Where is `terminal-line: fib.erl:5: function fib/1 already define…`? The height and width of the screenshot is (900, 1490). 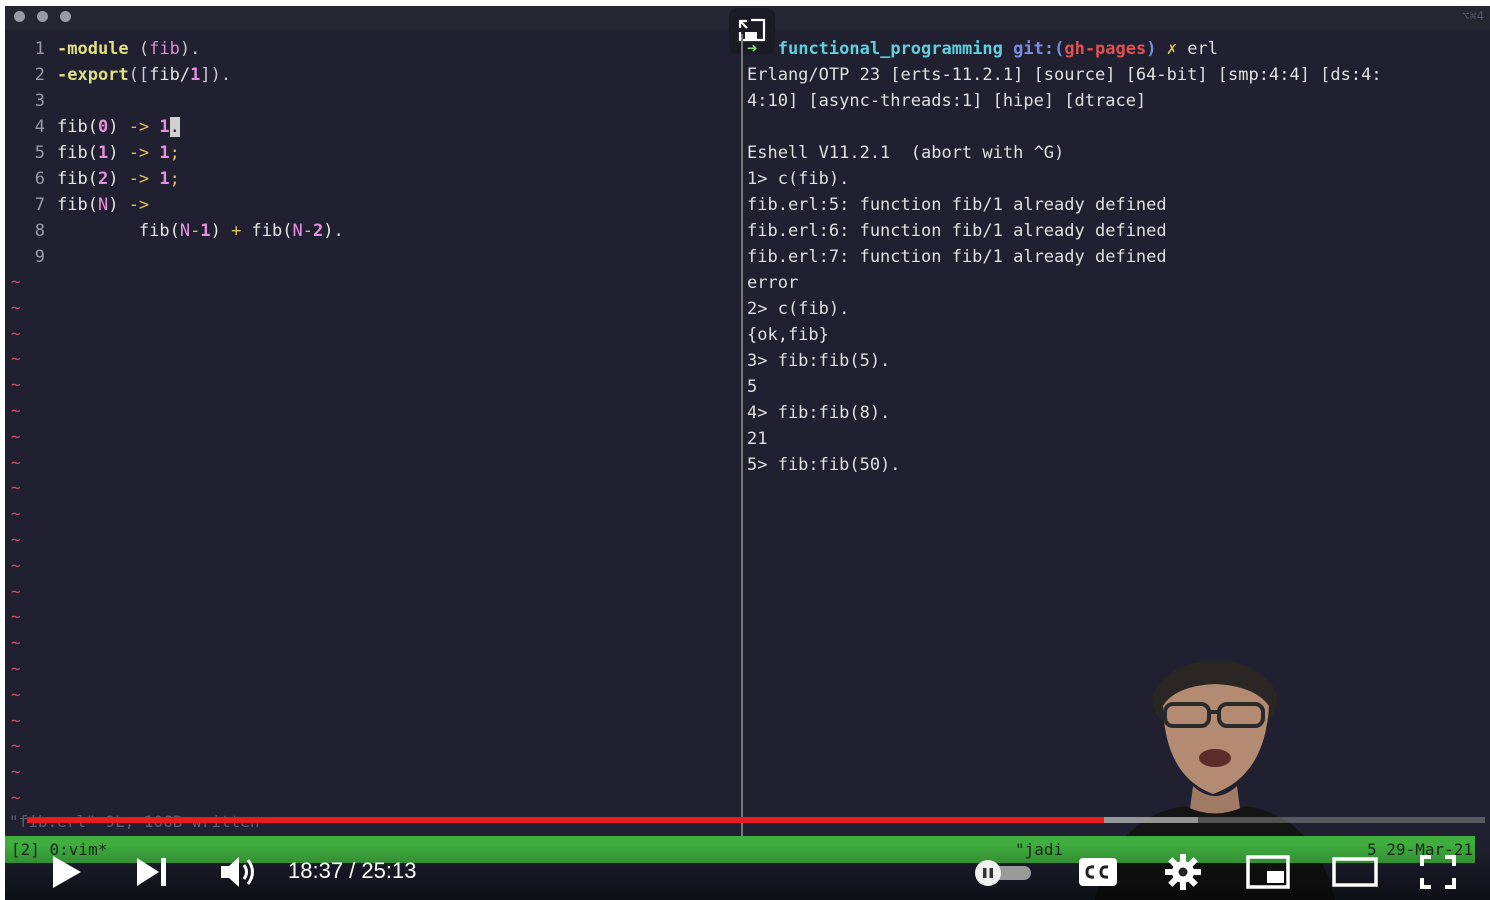 terminal-line: fib.erl:5: function fib/1 already define… is located at coordinates (957, 205).